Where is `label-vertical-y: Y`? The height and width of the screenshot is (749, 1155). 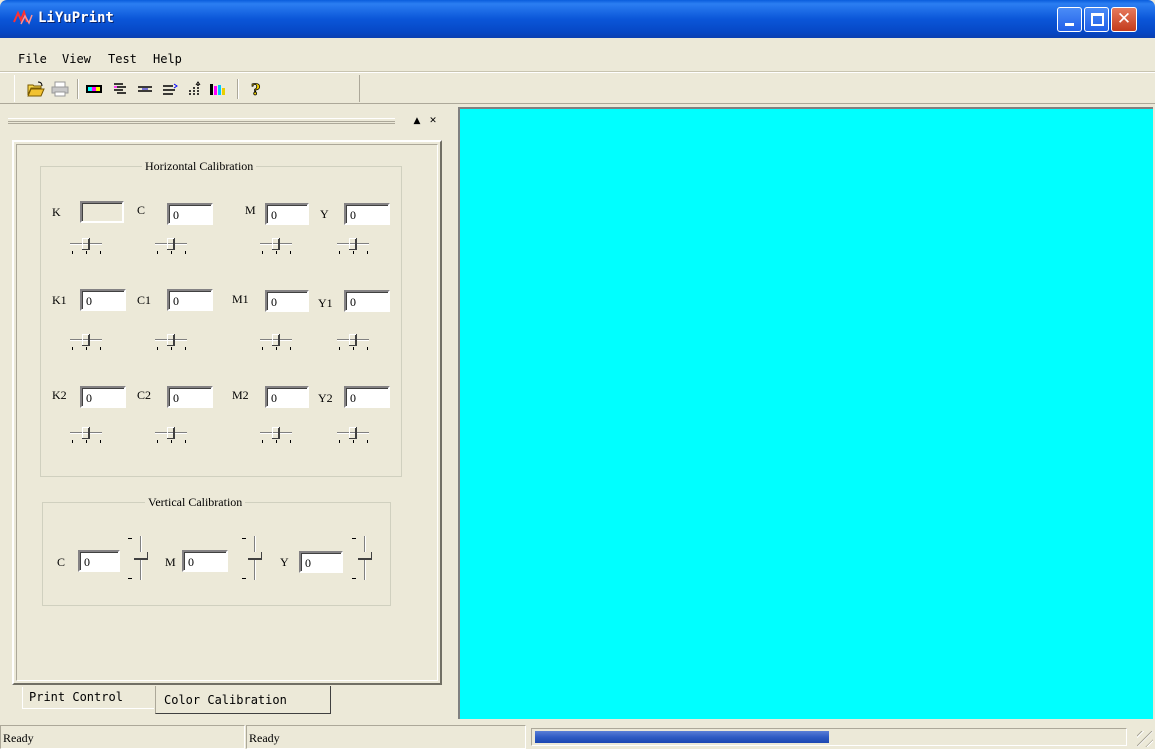
label-vertical-y: Y is located at coordinates (284, 562).